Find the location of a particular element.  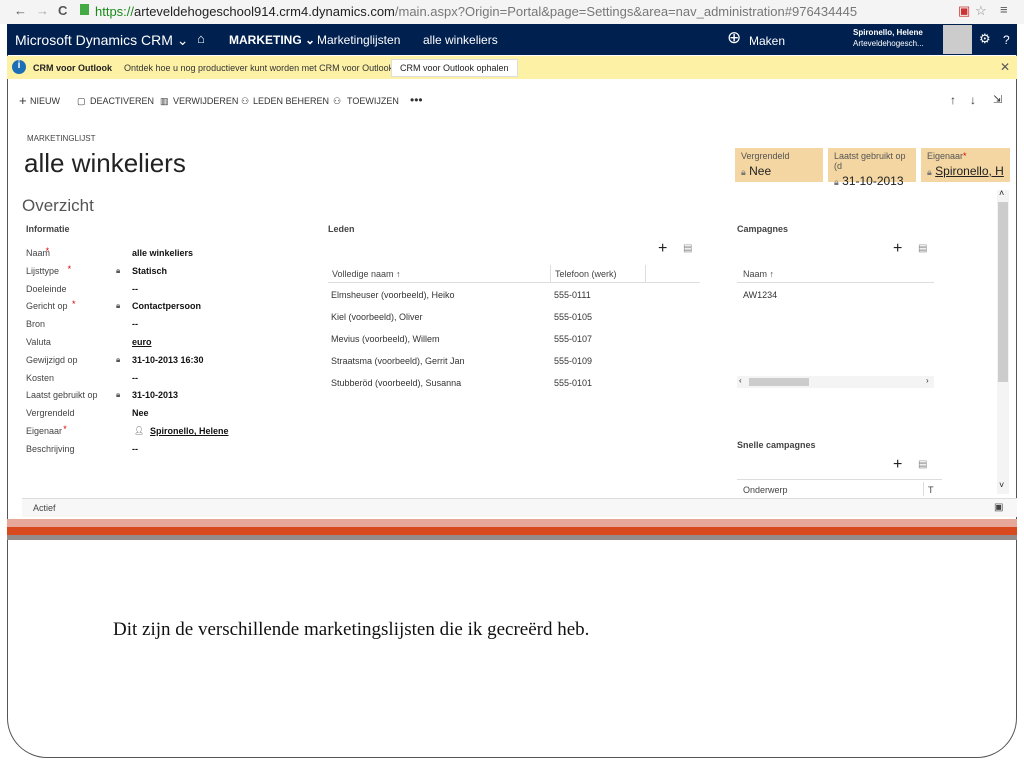

quick-campaigns-header: Onderwerp T is located at coordinates (839, 488).